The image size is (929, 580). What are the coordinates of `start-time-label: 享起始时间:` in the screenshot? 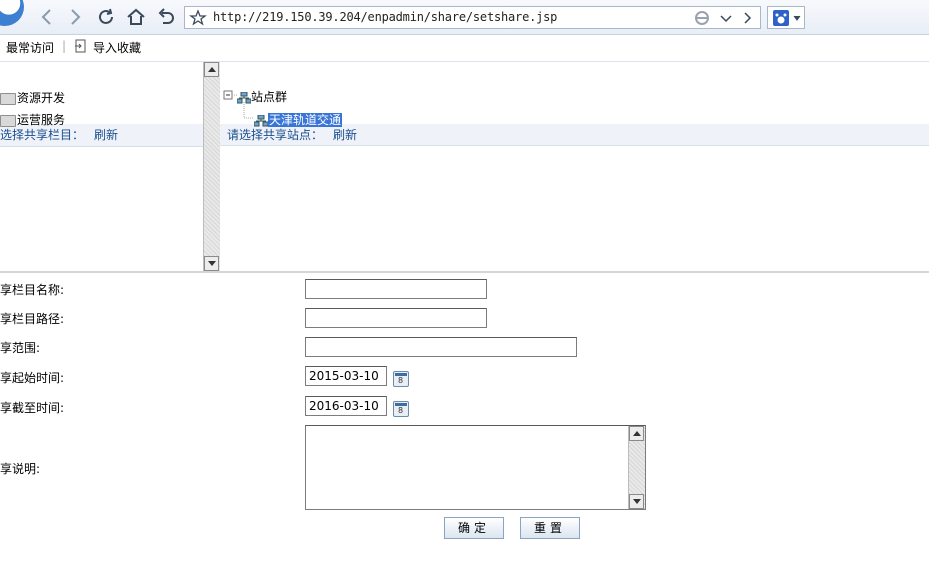 It's located at (32, 378).